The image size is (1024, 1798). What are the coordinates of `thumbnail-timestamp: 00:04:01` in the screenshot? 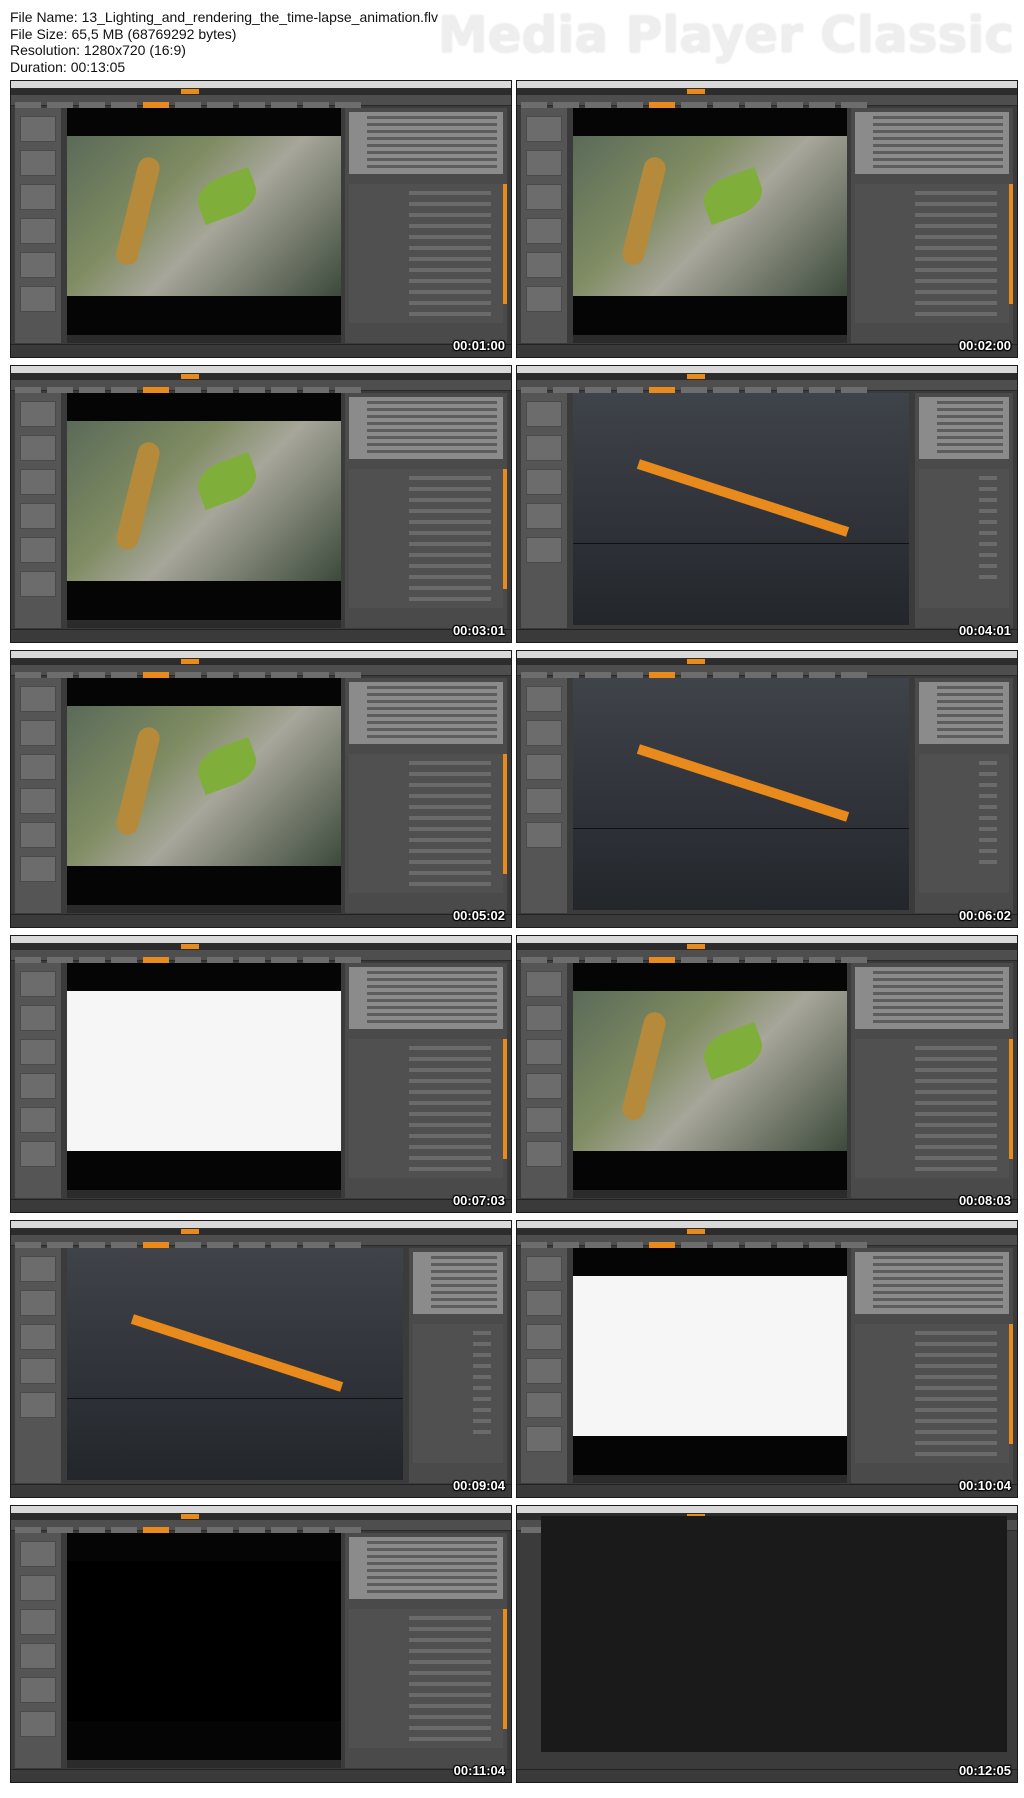 It's located at (984, 630).